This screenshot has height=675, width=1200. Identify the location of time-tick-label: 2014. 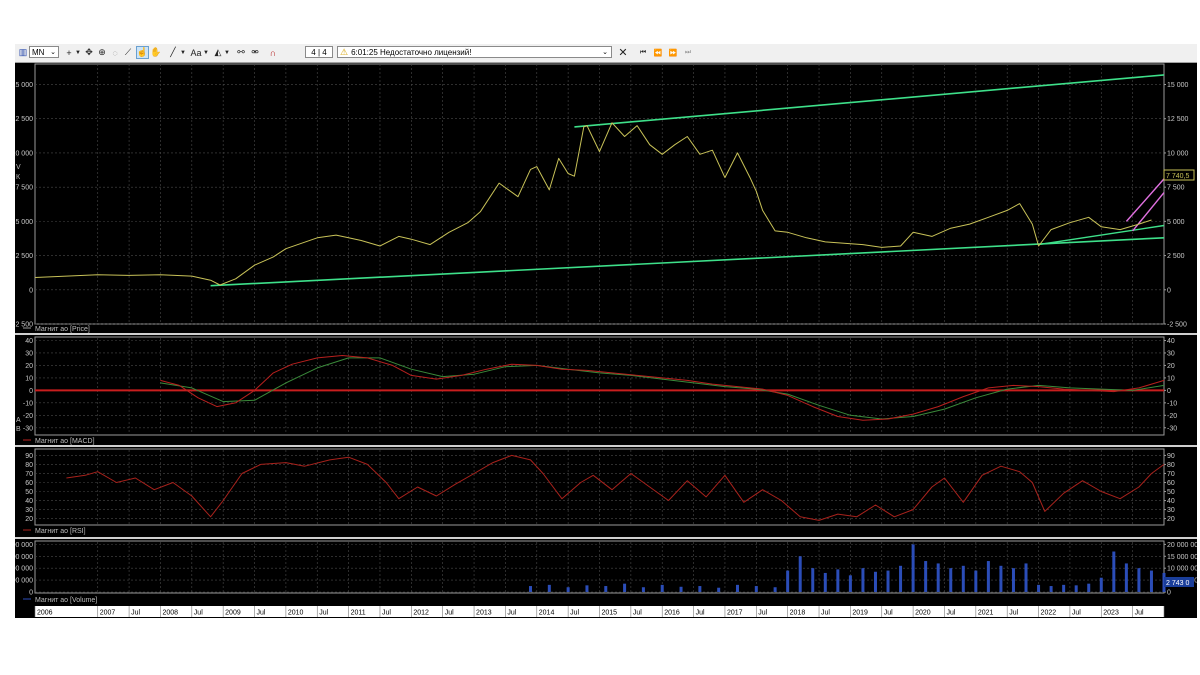
(547, 613).